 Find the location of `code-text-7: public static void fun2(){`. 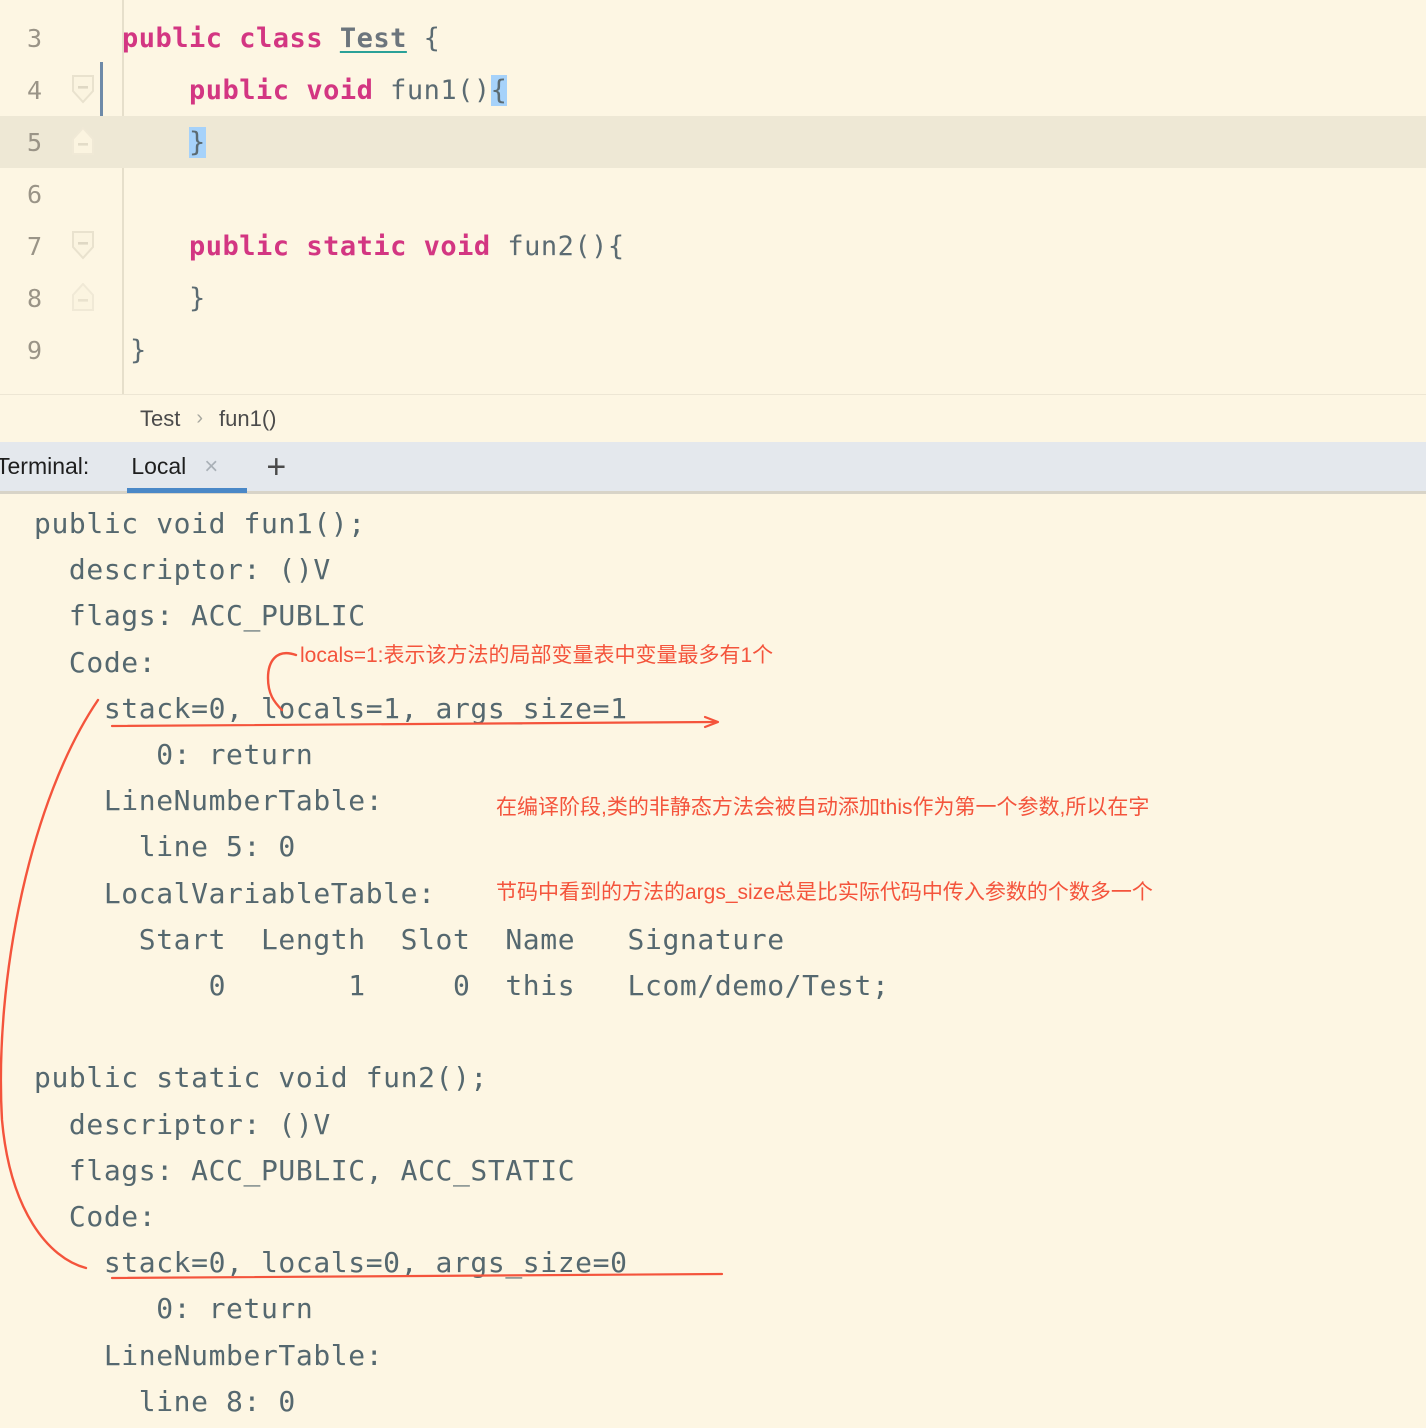

code-text-7: public static void fun2(){ is located at coordinates (373, 246).